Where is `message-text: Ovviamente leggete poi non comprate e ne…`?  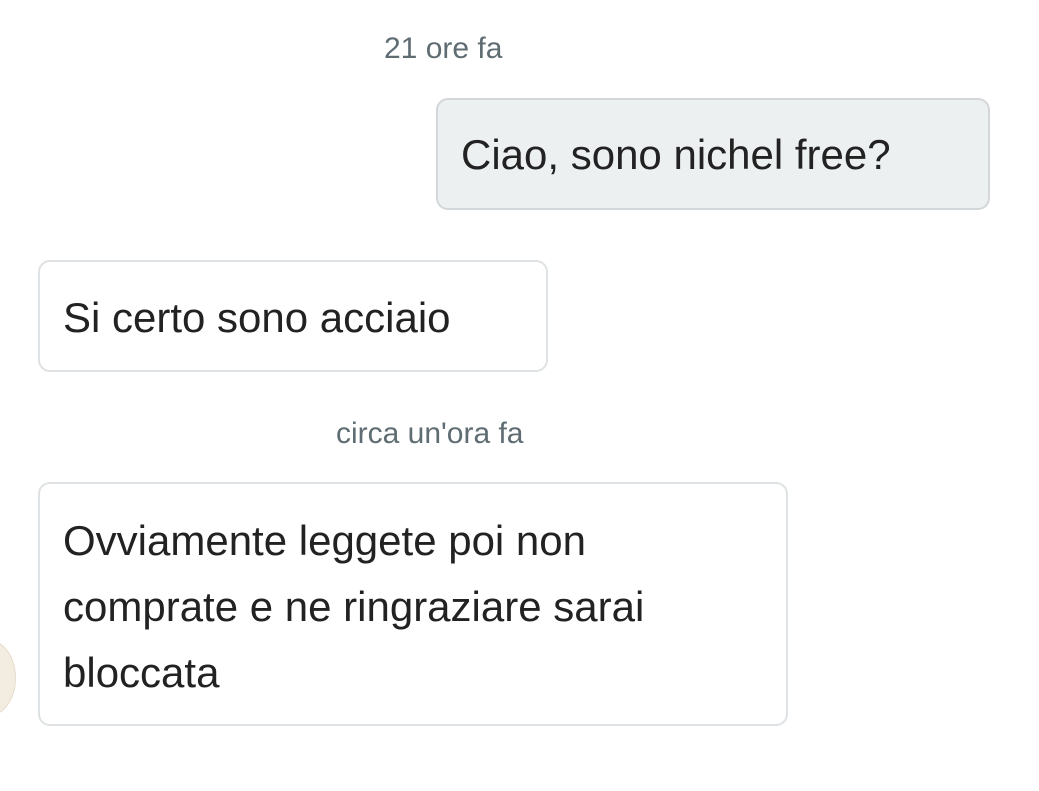
message-text: Ovviamente leggete poi non comprate e ne… is located at coordinates (354, 606).